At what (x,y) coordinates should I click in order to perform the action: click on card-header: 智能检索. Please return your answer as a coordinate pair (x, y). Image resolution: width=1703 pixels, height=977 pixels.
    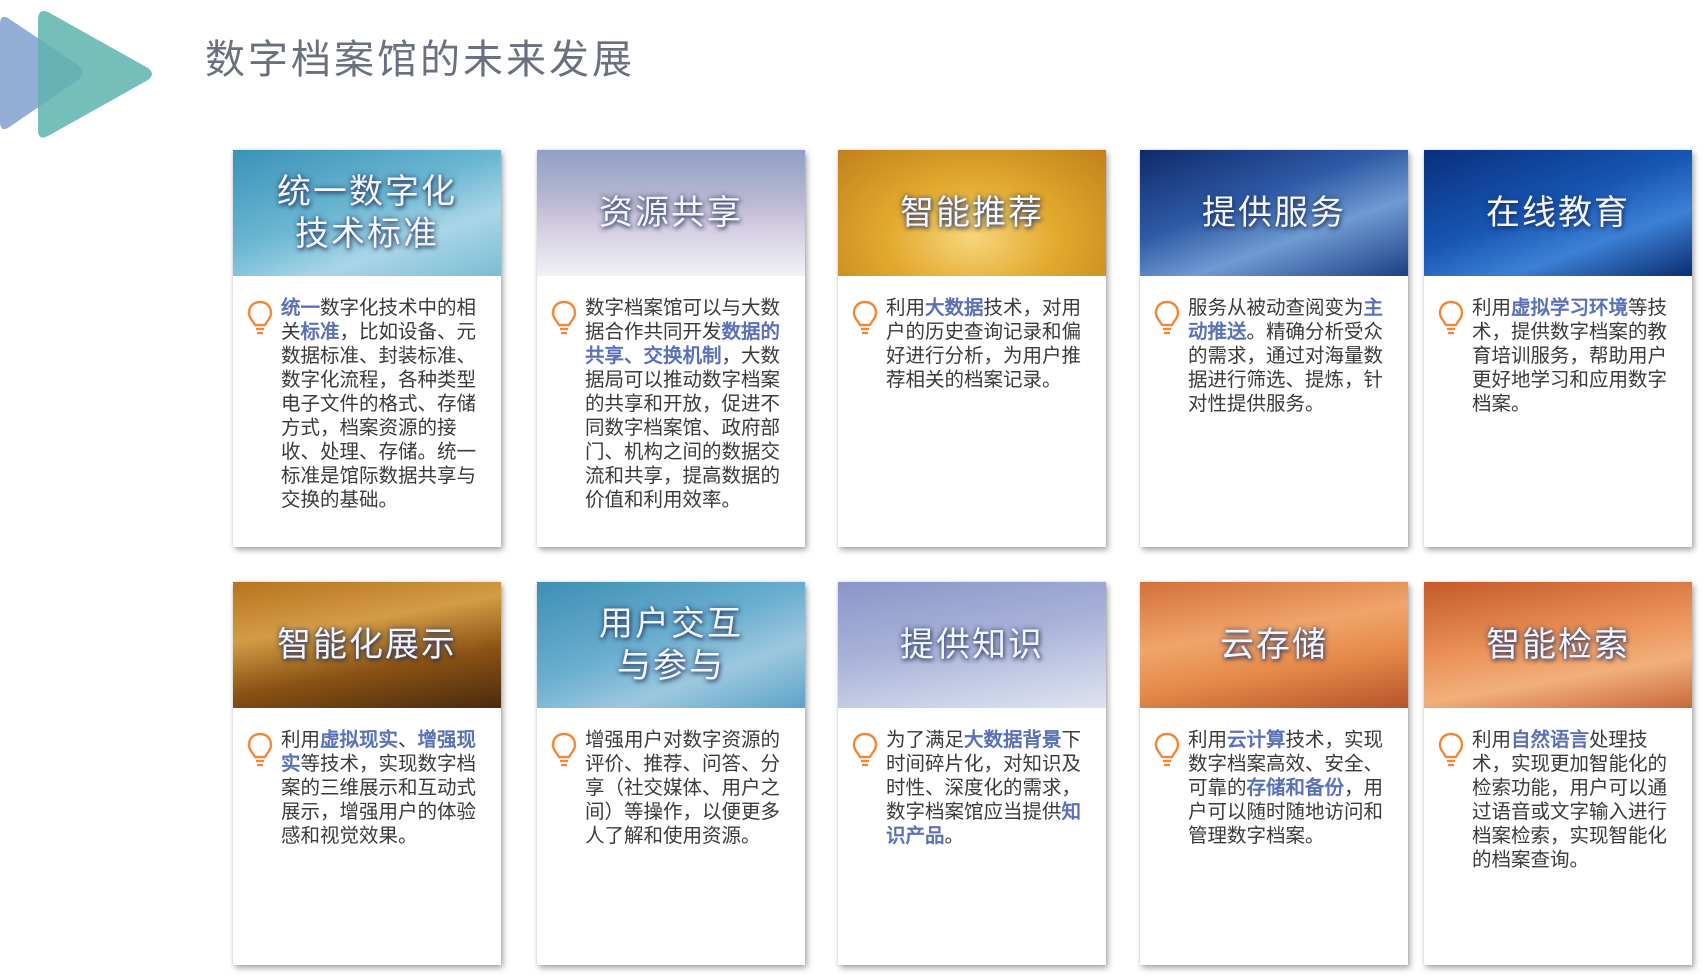
    Looking at the image, I should click on (1558, 645).